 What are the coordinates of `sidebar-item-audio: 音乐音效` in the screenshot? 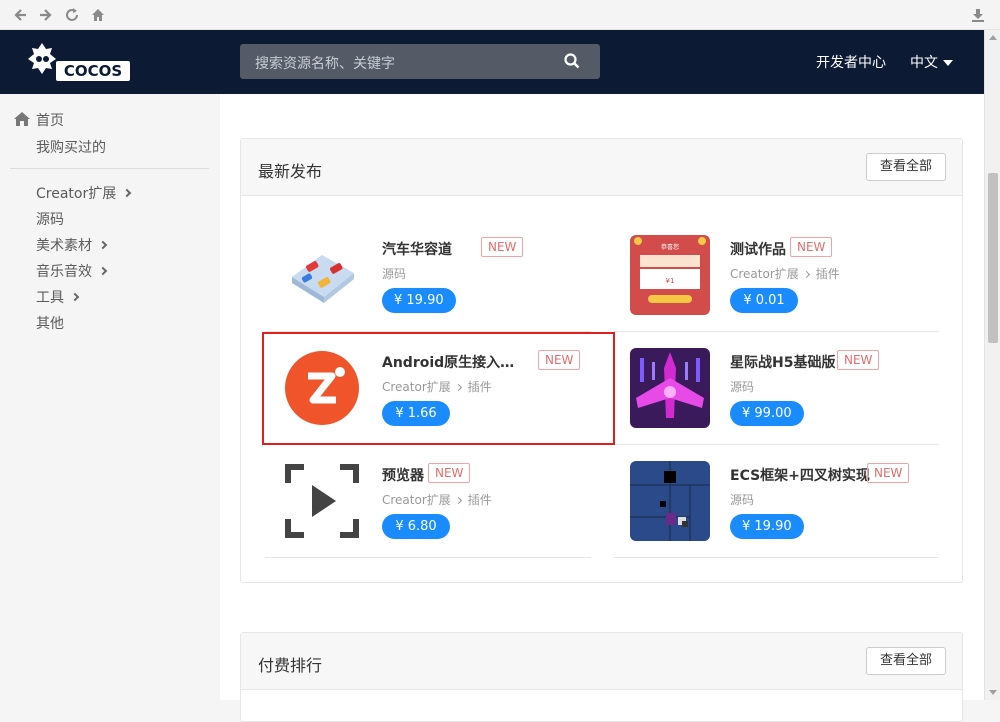 It's located at (72, 271).